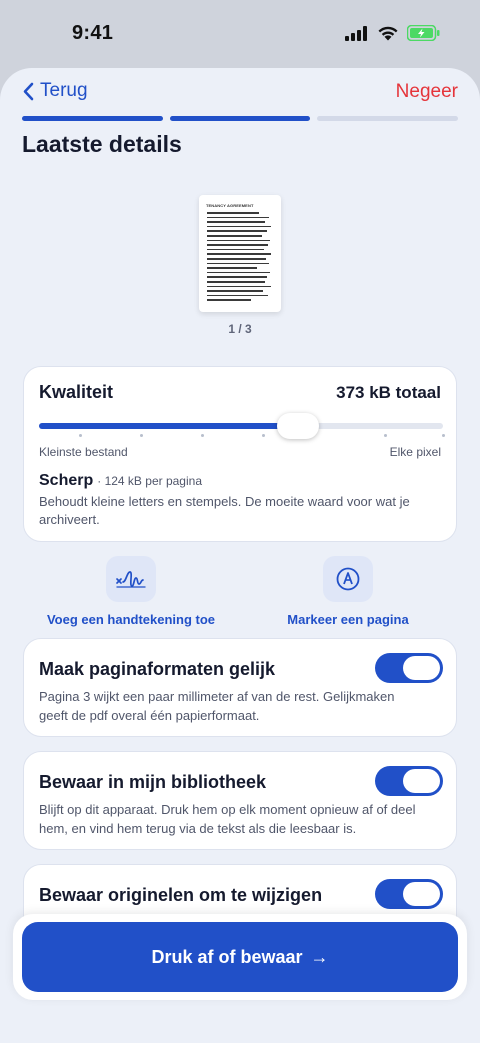 The image size is (480, 1043). I want to click on print-or-save-label: Druk af of bewaar, so click(227, 956).